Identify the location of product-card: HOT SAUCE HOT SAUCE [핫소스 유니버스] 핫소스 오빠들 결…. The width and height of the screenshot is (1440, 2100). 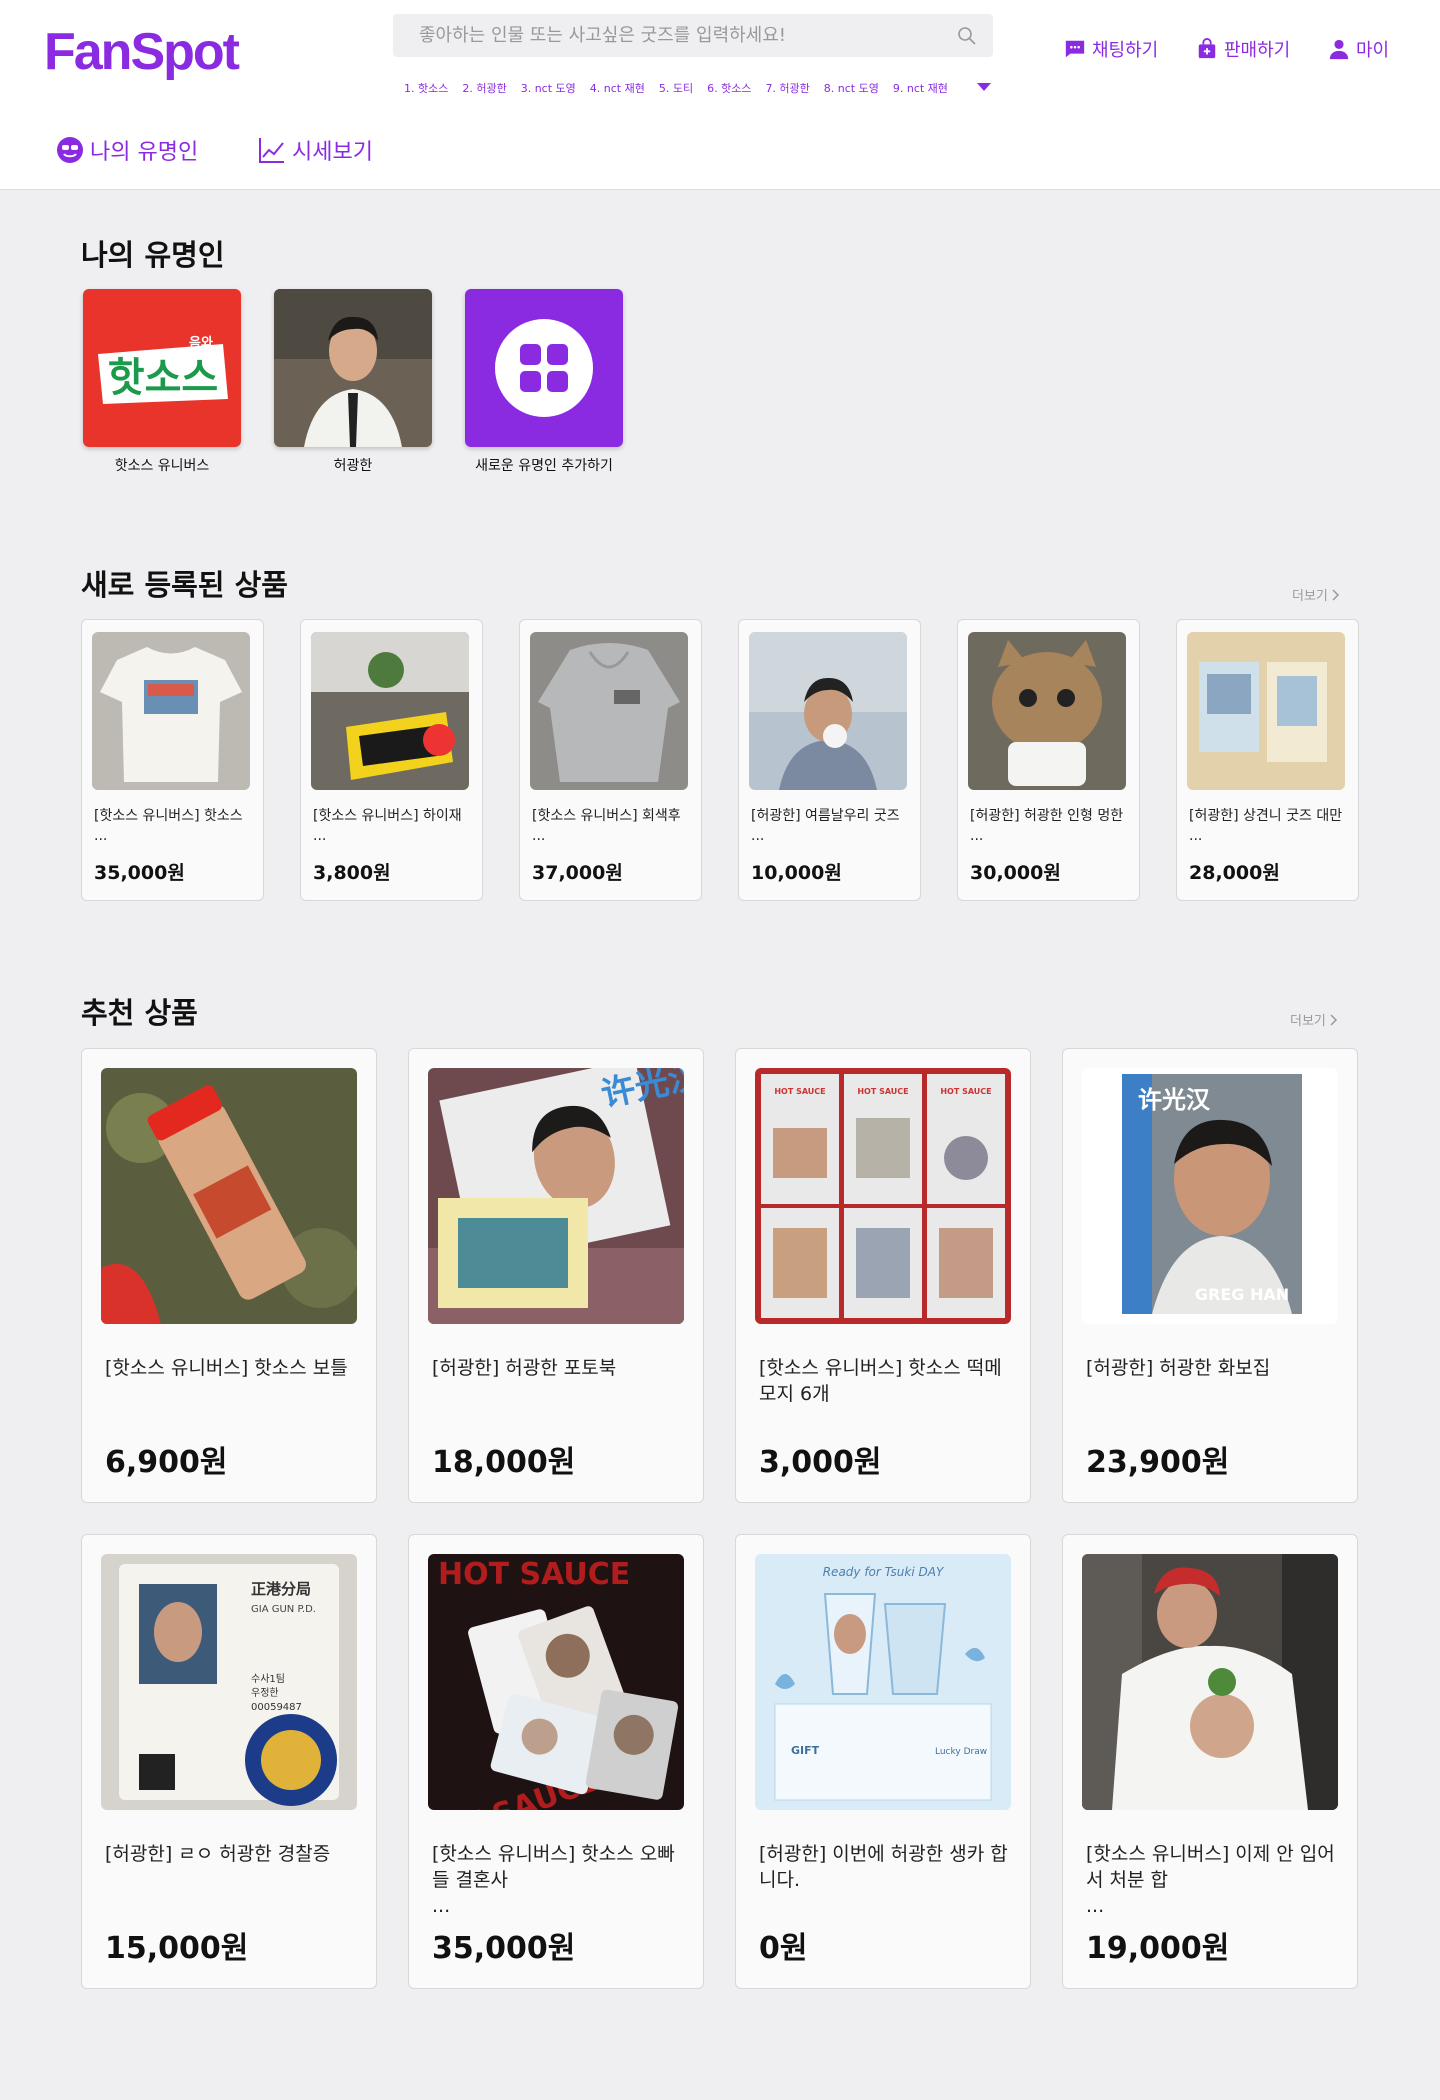
(556, 1761).